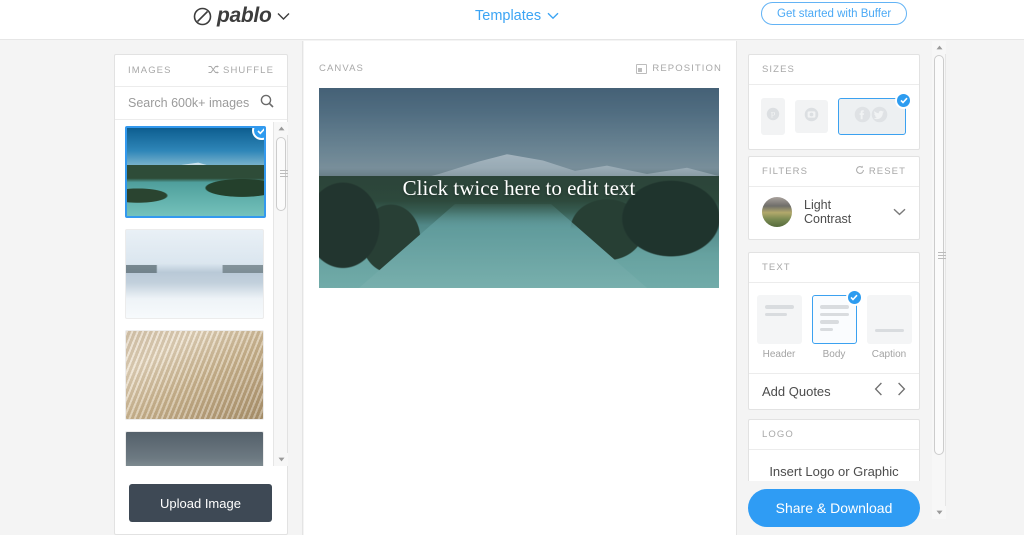 The height and width of the screenshot is (535, 1024). What do you see at coordinates (779, 319) in the screenshot?
I see `text-header-thumbnail` at bounding box center [779, 319].